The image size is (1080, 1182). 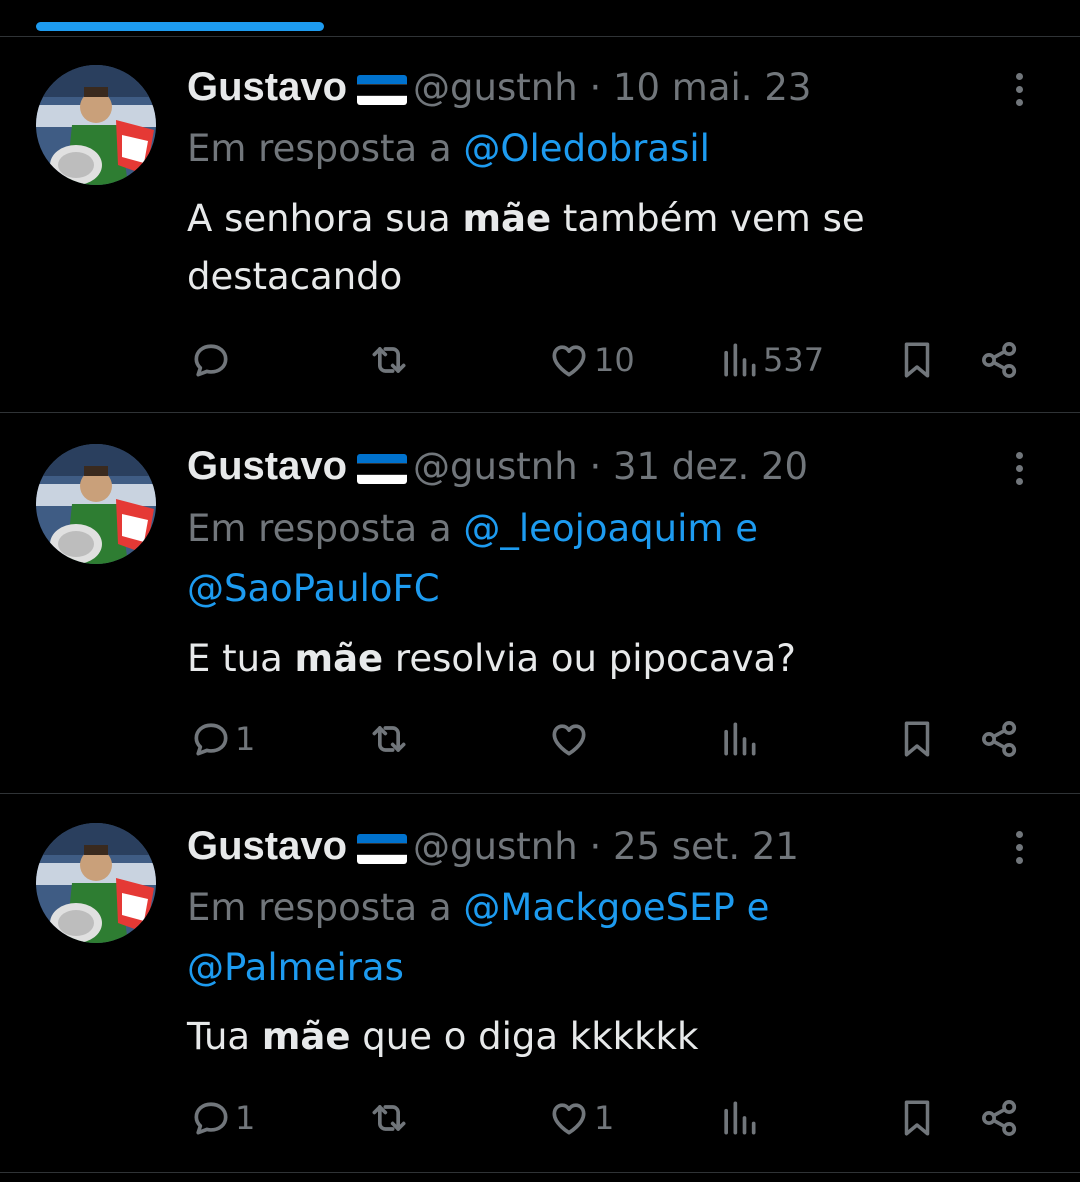 I want to click on top-tab-bar, so click(x=540, y=18).